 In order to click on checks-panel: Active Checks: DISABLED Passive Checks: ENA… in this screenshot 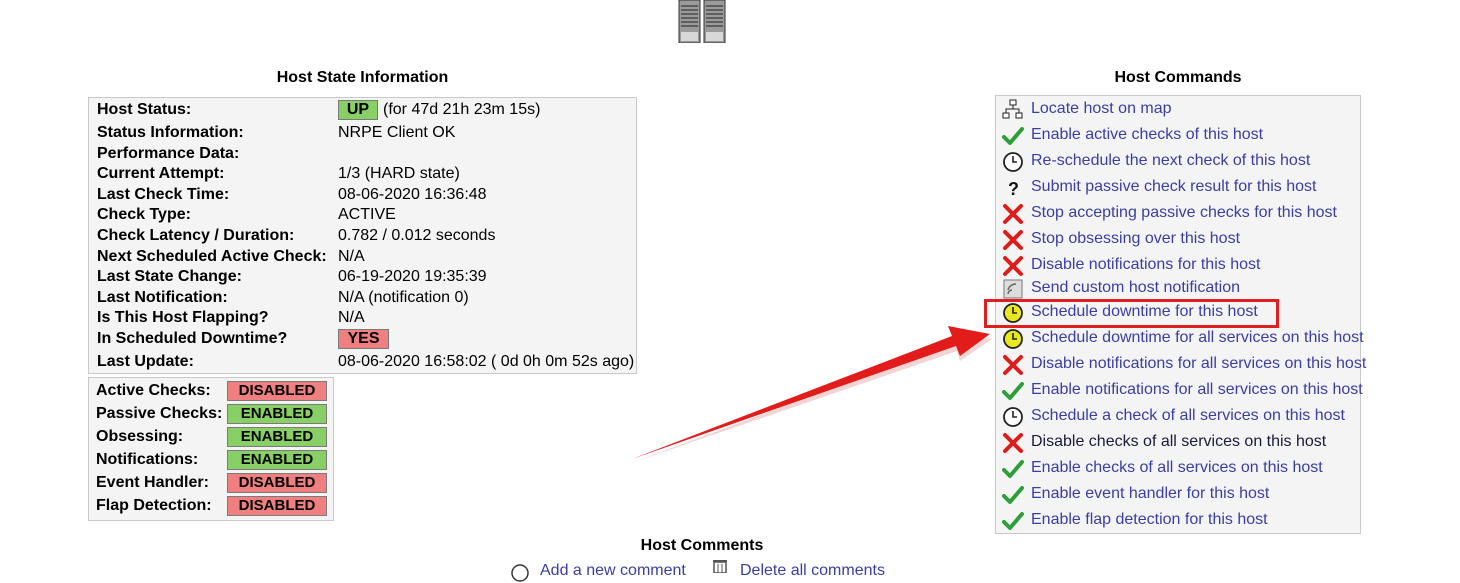, I will do `click(211, 449)`.